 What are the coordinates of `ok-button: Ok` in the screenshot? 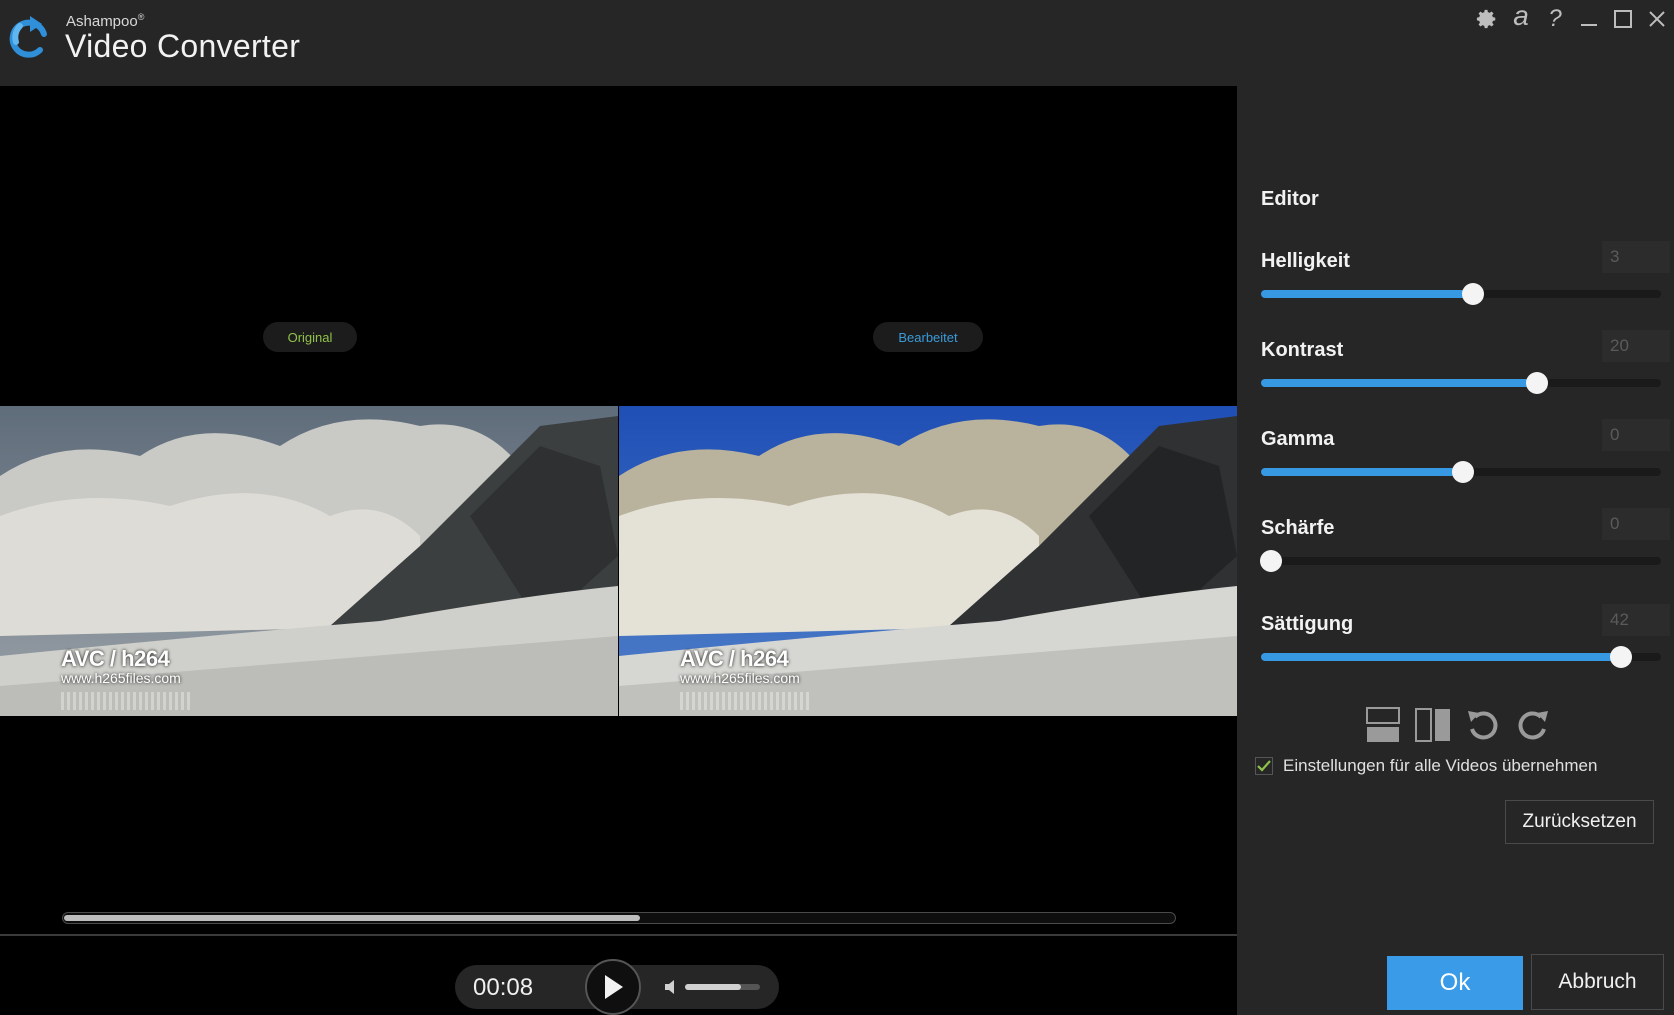 It's located at (1455, 983).